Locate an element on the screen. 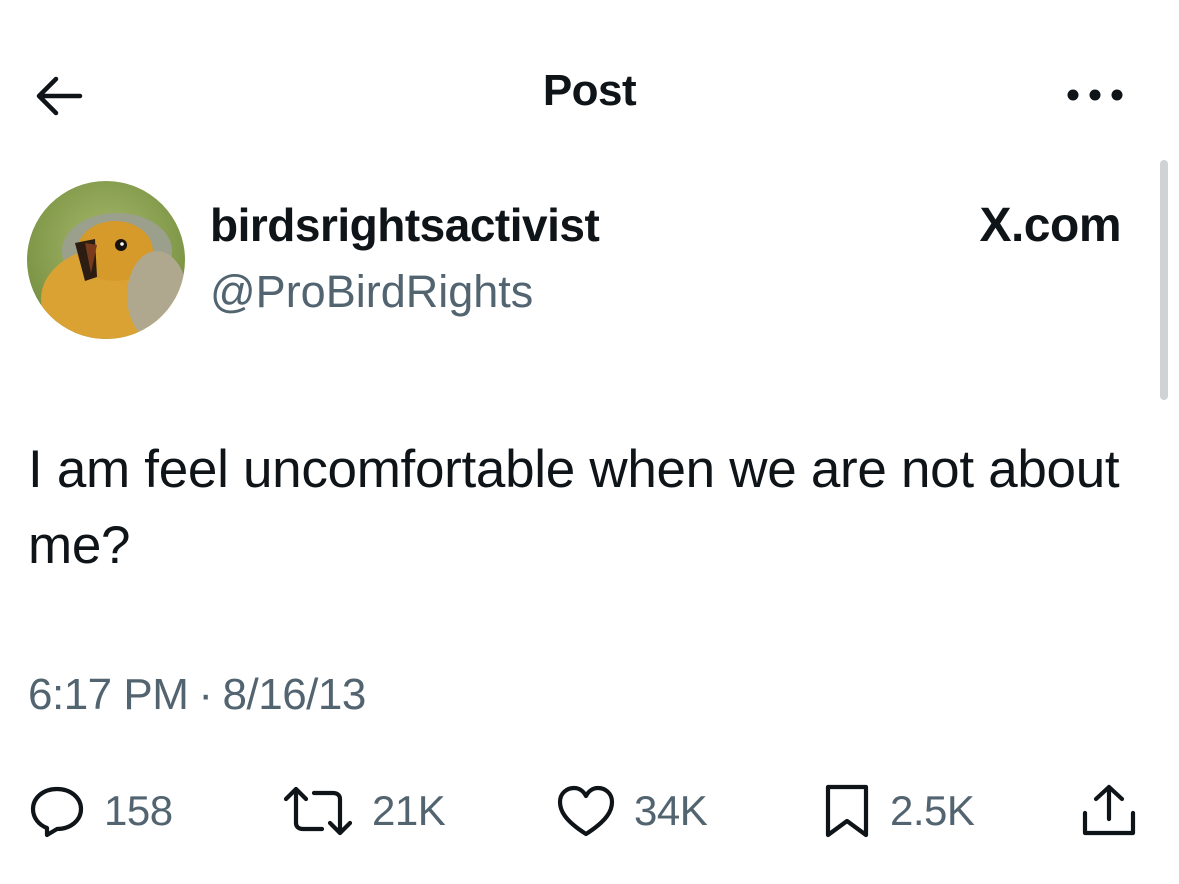 The height and width of the screenshot is (884, 1179). robin-bird-avatar is located at coordinates (106, 260).